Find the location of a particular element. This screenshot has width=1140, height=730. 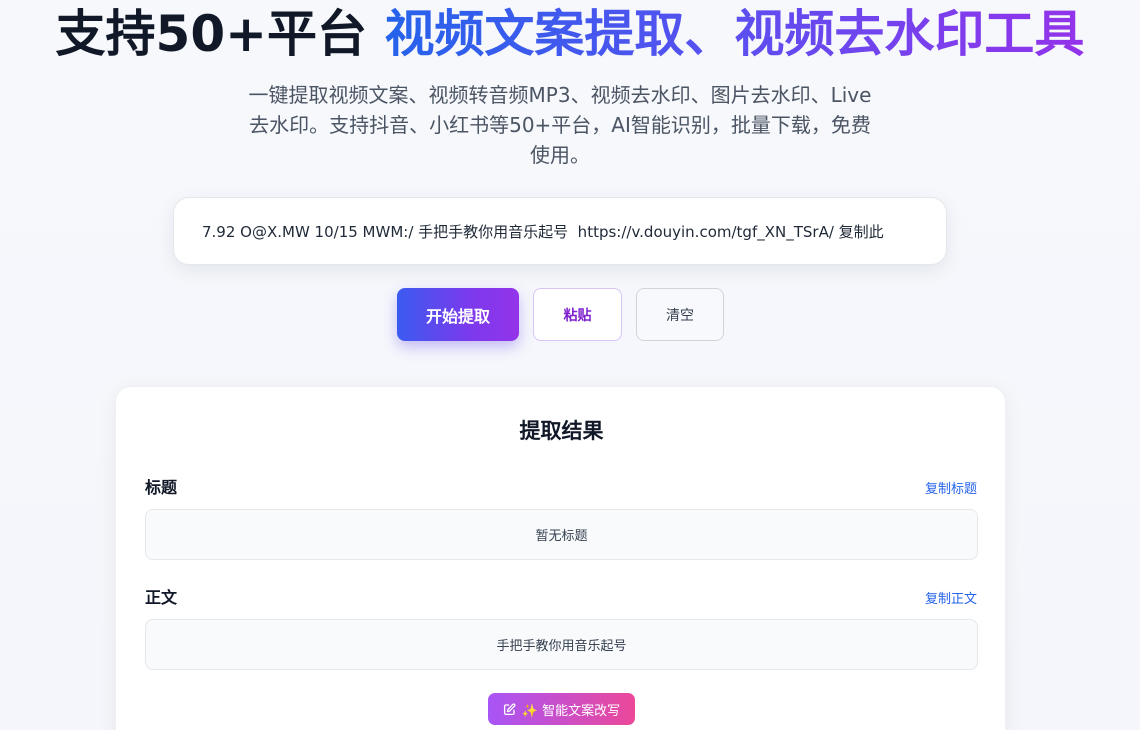

hero-title-plain: 支持50+平台 is located at coordinates (220, 34).